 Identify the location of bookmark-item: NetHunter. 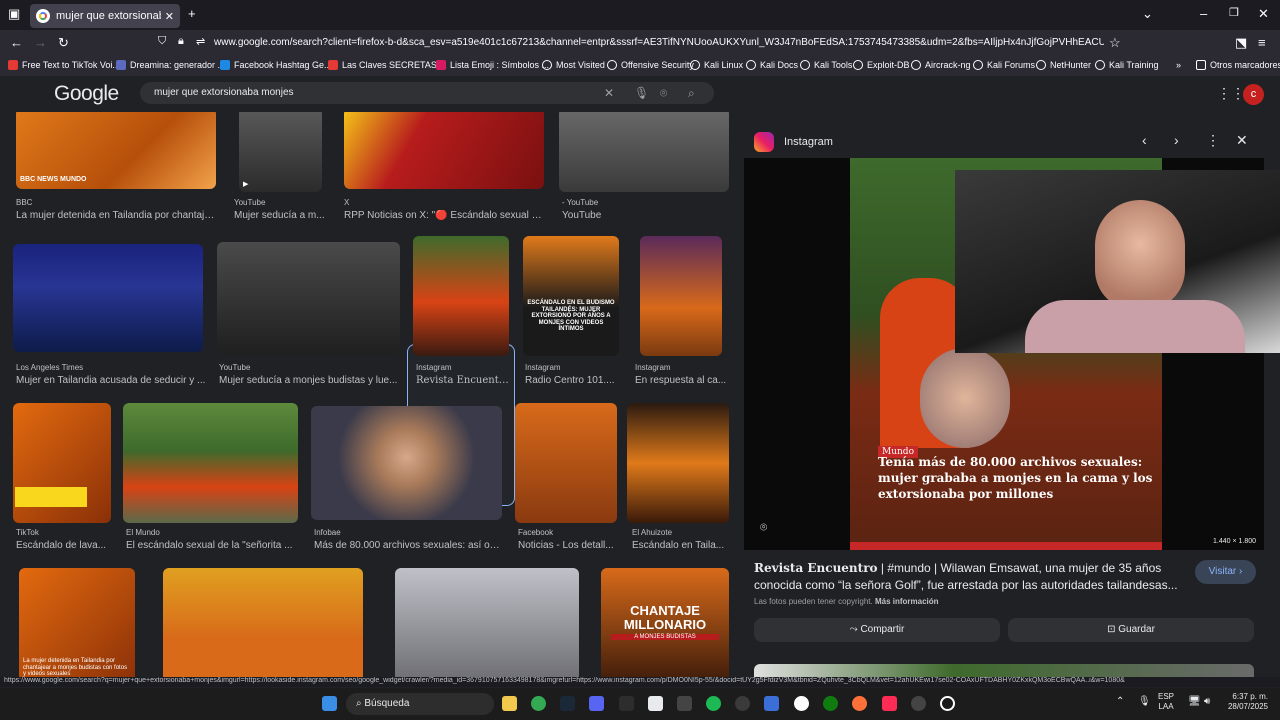
(1063, 65).